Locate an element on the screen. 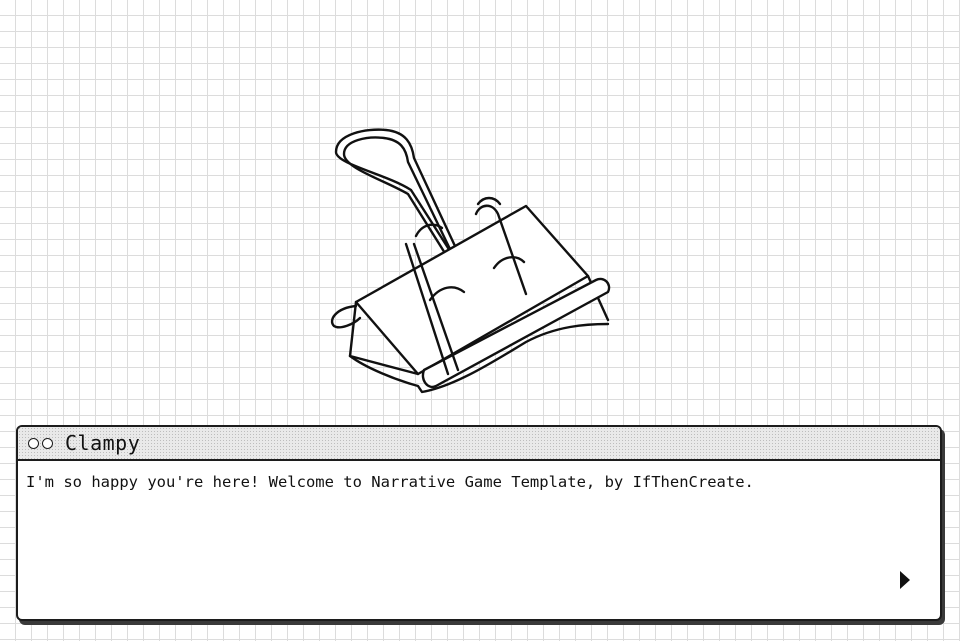 This screenshot has width=960, height=641. speaker-name: Clampy is located at coordinates (103, 443).